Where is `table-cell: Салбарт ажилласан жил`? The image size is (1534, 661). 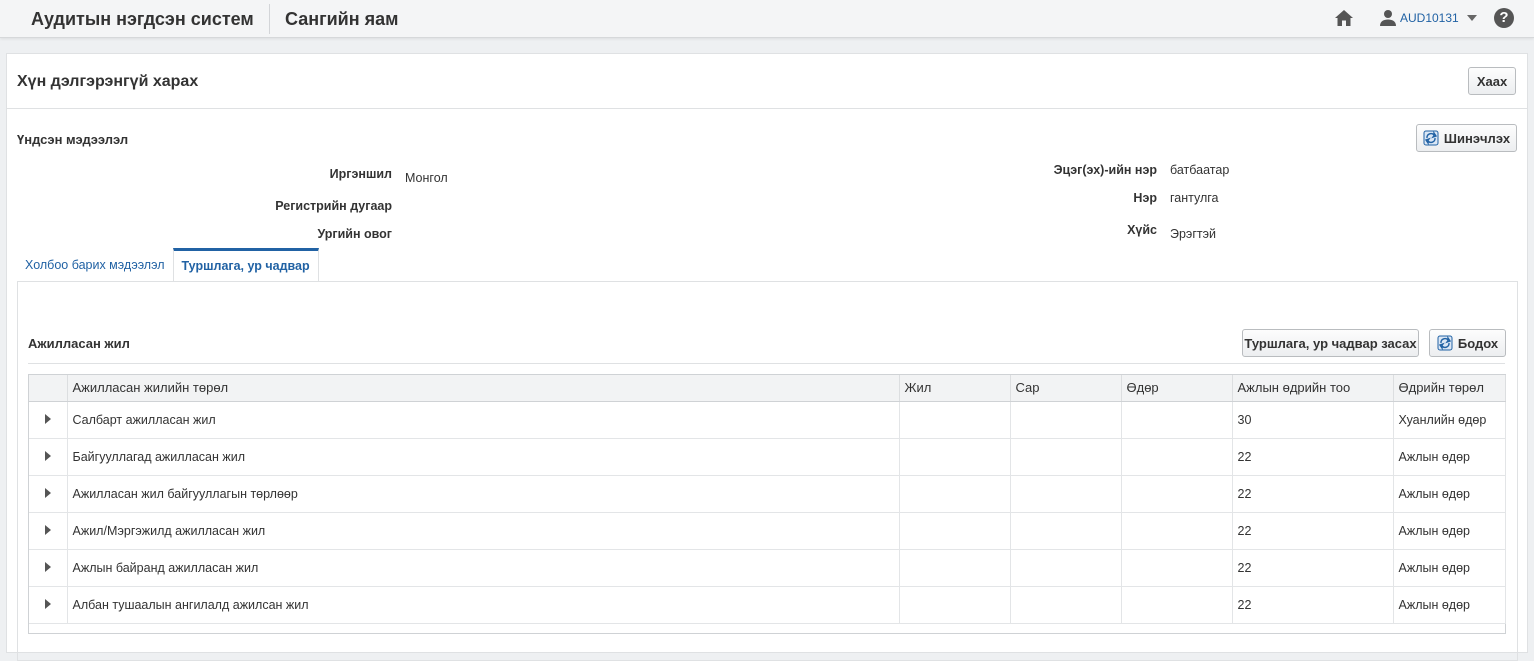
table-cell: Салбарт ажилласан жил is located at coordinates (483, 420).